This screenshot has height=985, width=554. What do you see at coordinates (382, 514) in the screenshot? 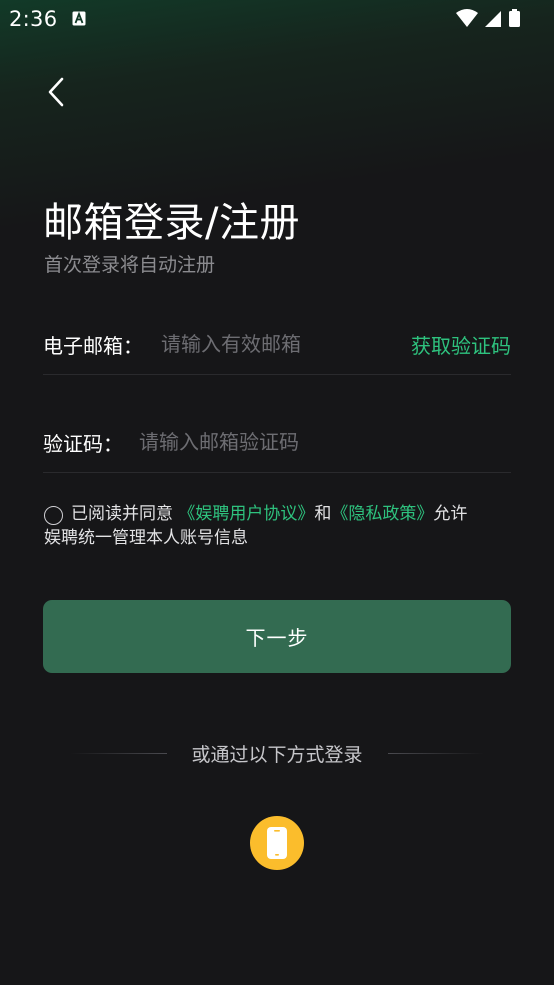
I see `privacy-policy-link: 《隐私政策》` at bounding box center [382, 514].